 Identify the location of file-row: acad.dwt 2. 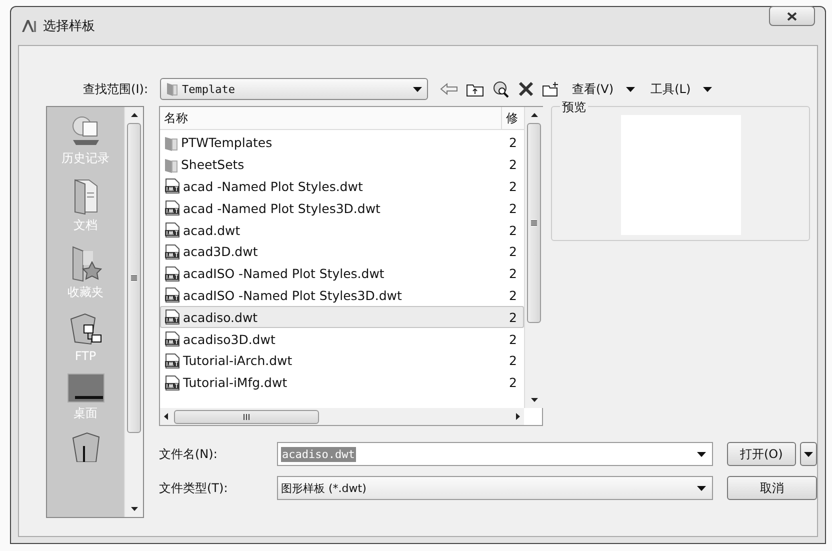
(342, 230).